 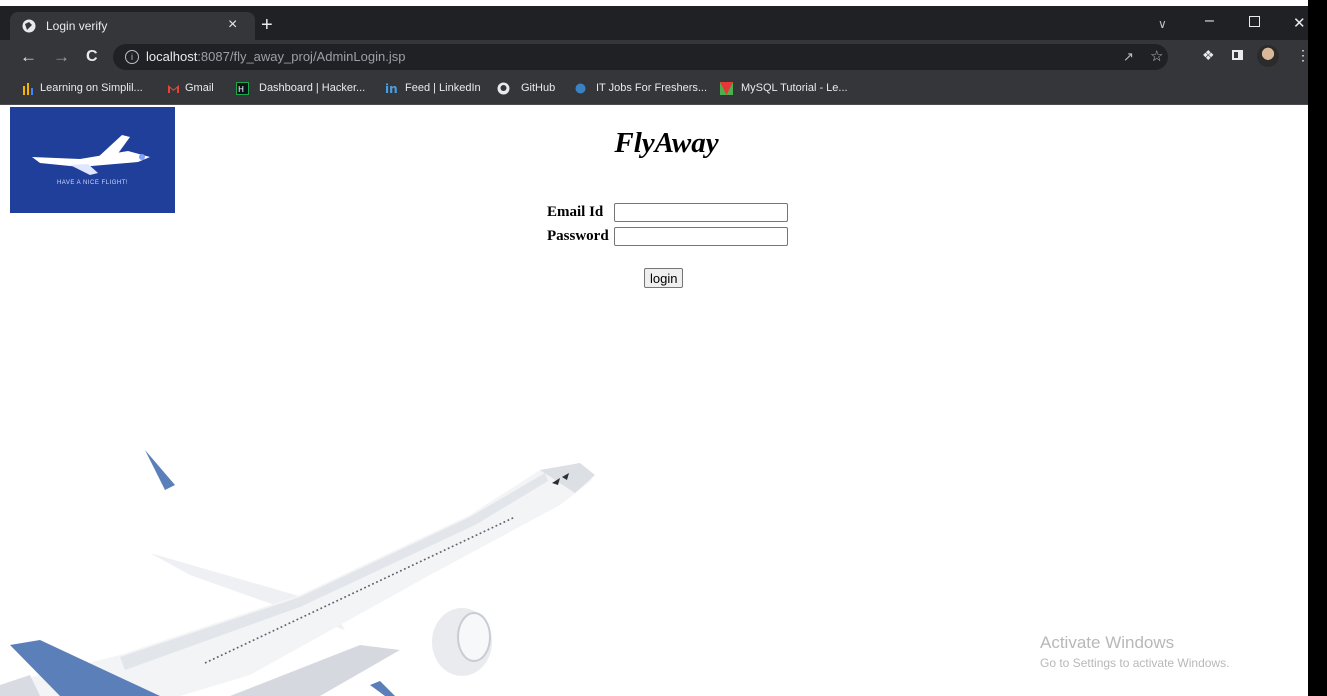 What do you see at coordinates (443, 88) in the screenshot?
I see `bookmark-linkedin: Feed | LinkedIn` at bounding box center [443, 88].